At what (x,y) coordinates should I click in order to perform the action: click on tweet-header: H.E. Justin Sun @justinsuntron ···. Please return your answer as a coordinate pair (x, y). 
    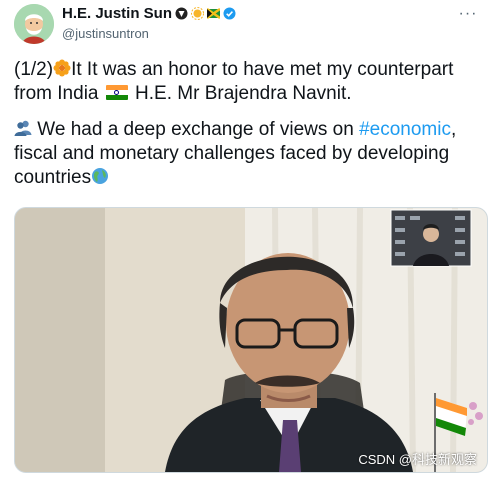
    Looking at the image, I should click on (250, 26).